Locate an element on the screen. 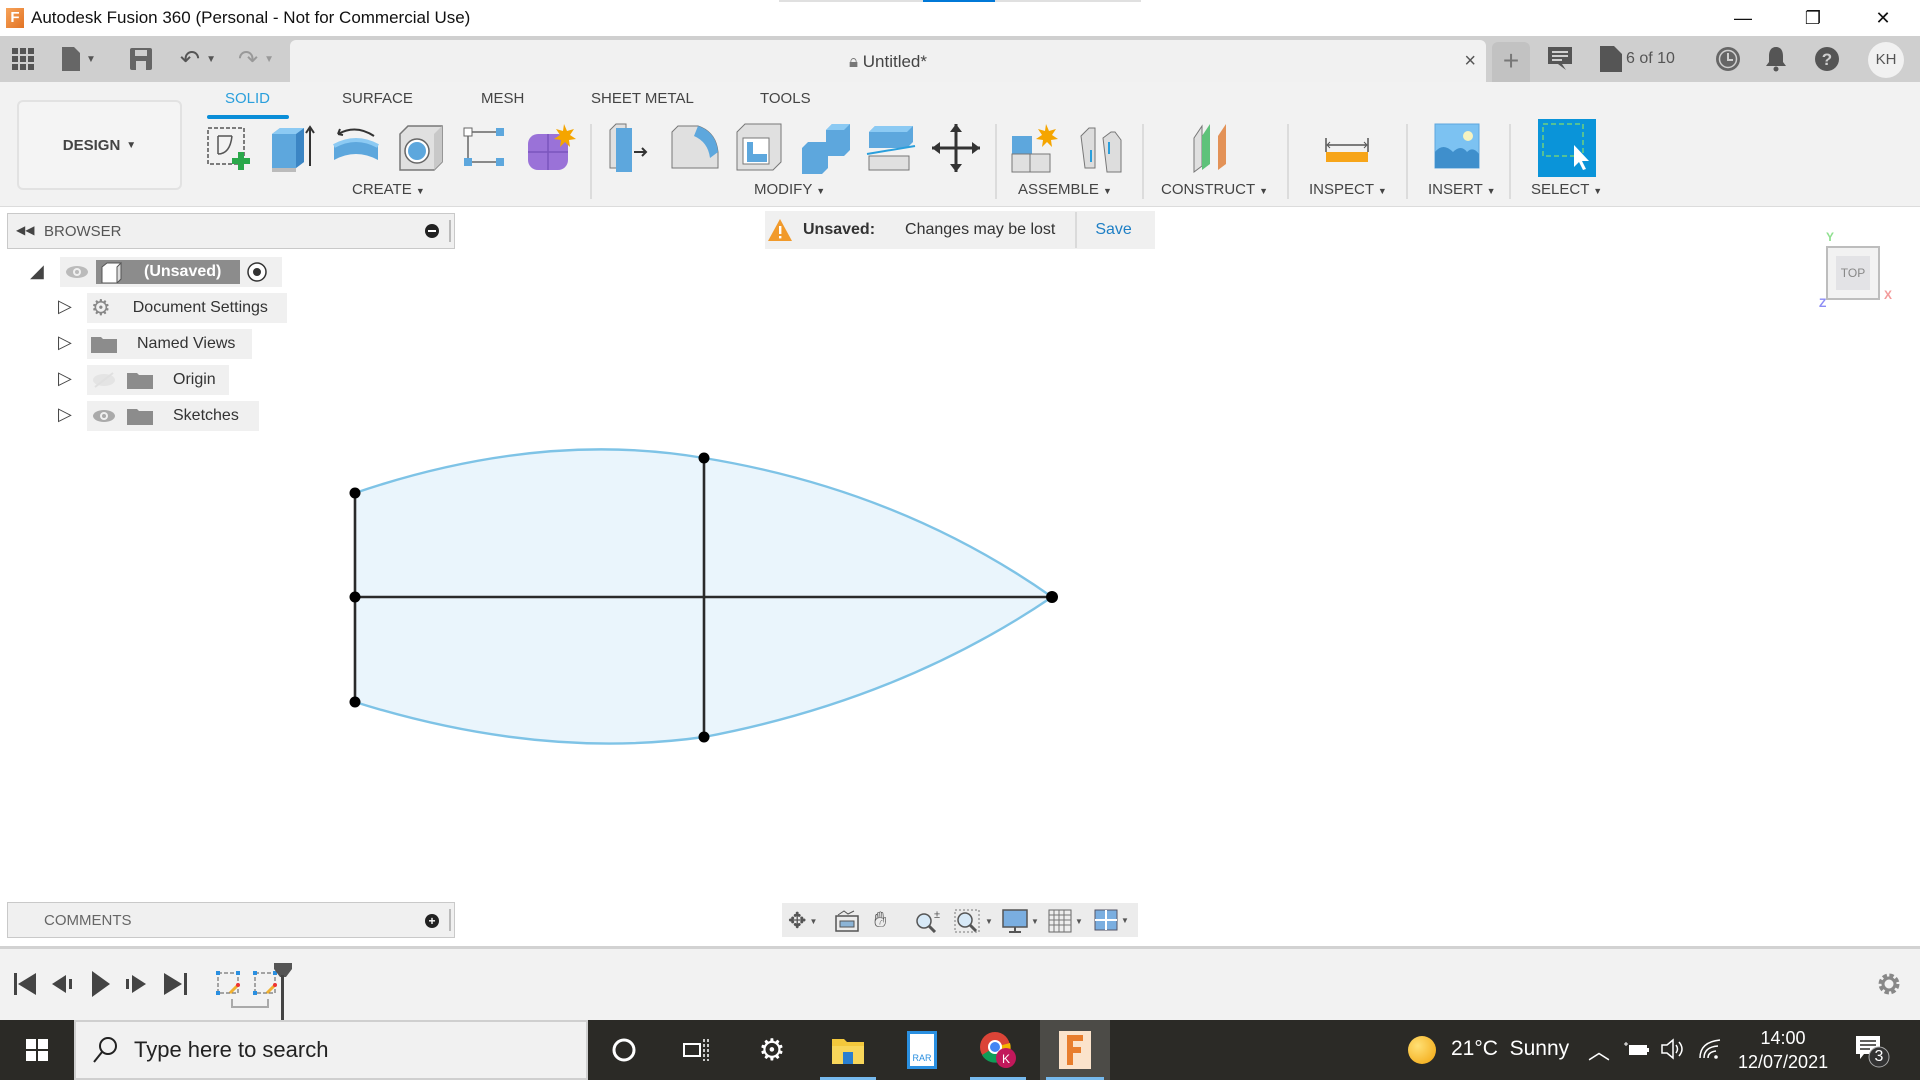 The width and height of the screenshot is (1920, 1080). assemble-group-label: ASSEMBLE ▼ is located at coordinates (1065, 189).